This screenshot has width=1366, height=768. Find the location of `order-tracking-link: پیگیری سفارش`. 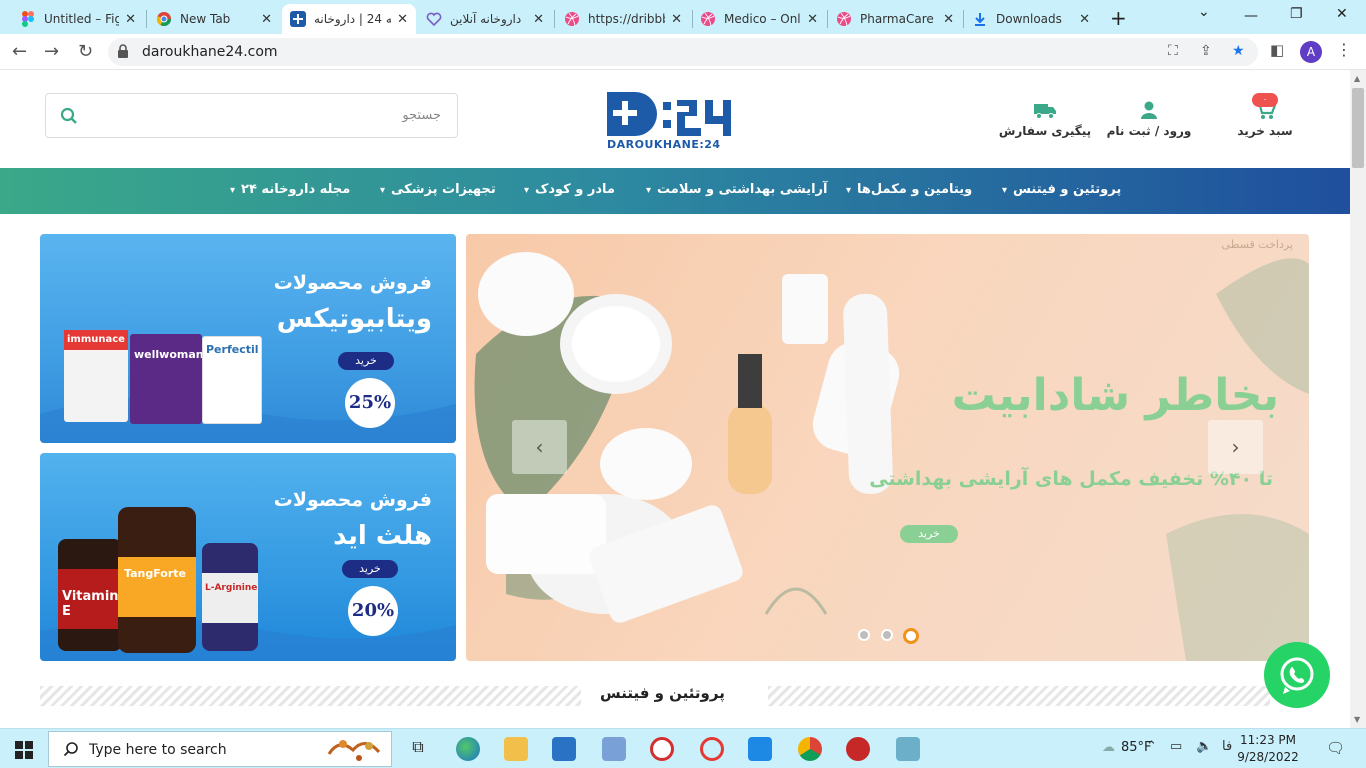

order-tracking-link: پیگیری سفارش is located at coordinates (1045, 119).